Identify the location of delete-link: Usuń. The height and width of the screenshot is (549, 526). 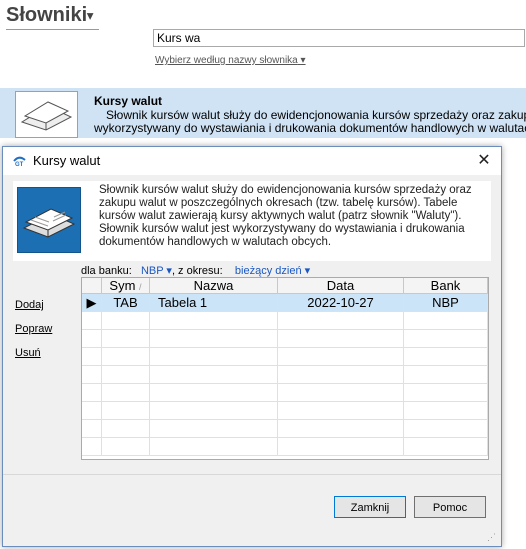
(33, 353).